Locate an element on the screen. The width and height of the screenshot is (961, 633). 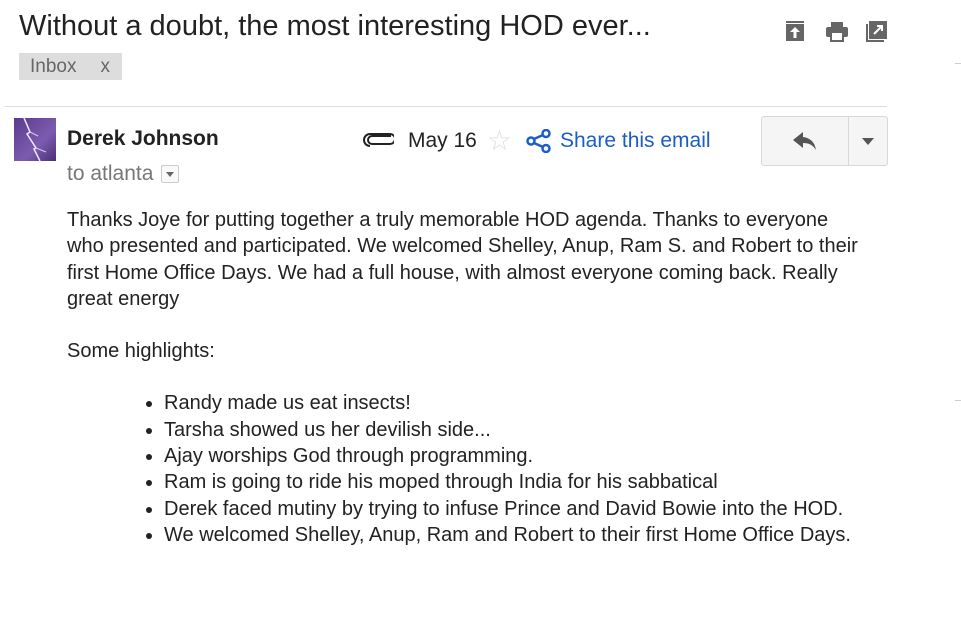
inbox-label: Inbox x is located at coordinates (70, 66).